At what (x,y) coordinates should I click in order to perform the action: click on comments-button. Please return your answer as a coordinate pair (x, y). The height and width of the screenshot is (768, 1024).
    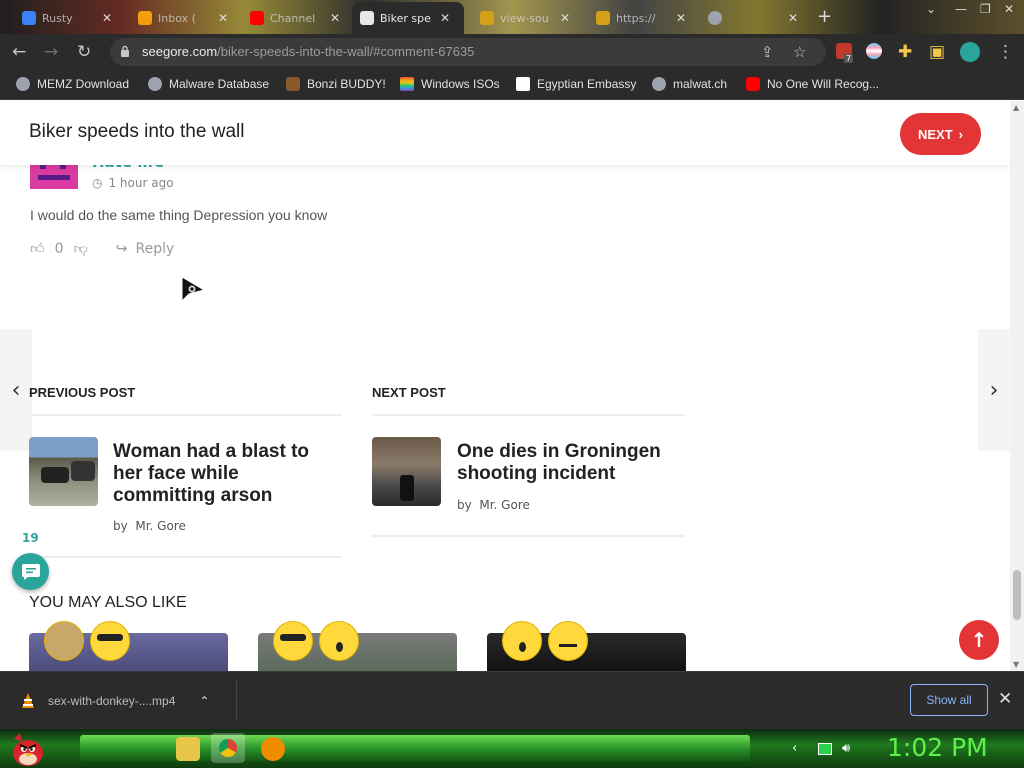
    Looking at the image, I should click on (30, 571).